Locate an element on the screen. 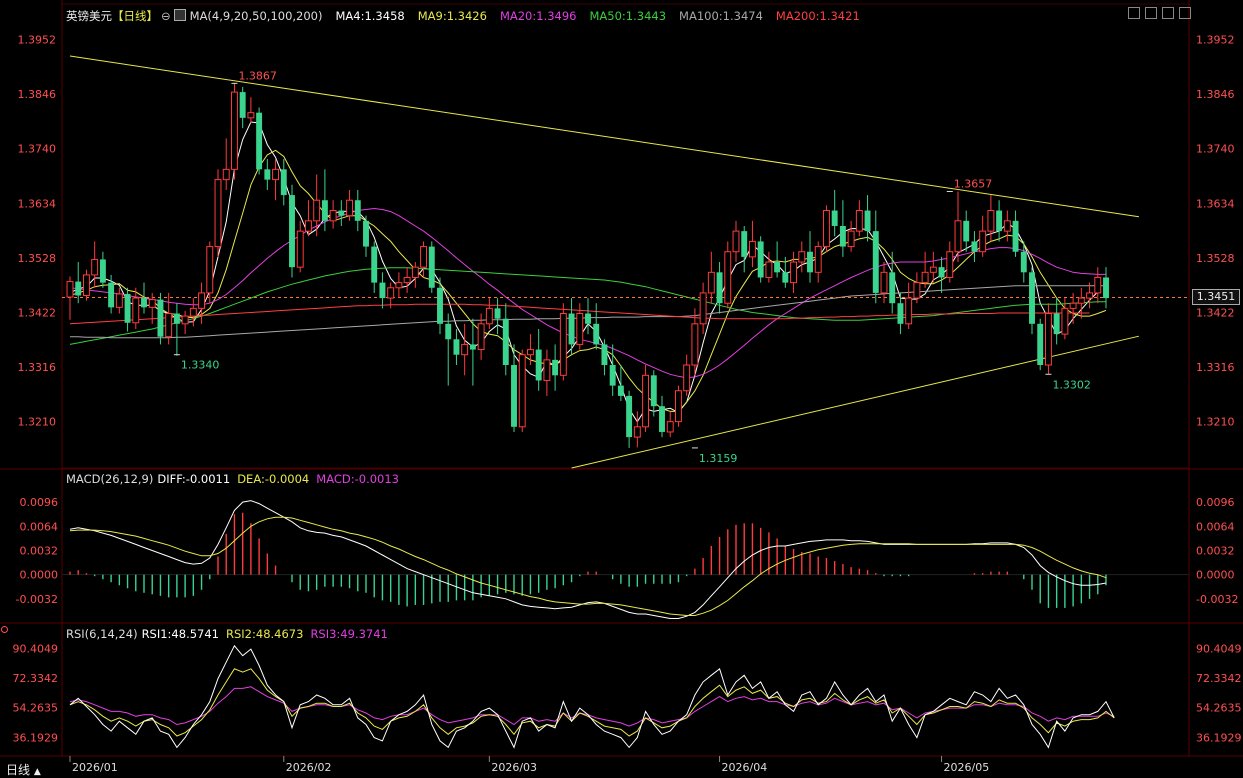 The width and height of the screenshot is (1243, 778). restore-icon is located at coordinates (1185, 13).